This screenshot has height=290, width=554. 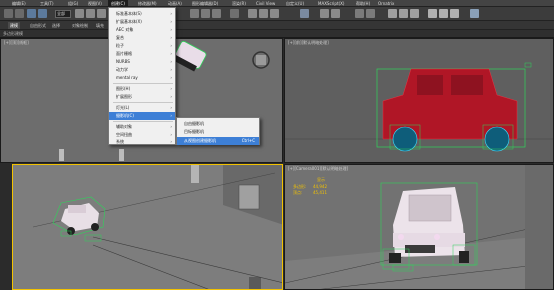 What do you see at coordinates (142, 89) in the screenshot?
I see `menu-item-shapes: 图形(H) ›` at bounding box center [142, 89].